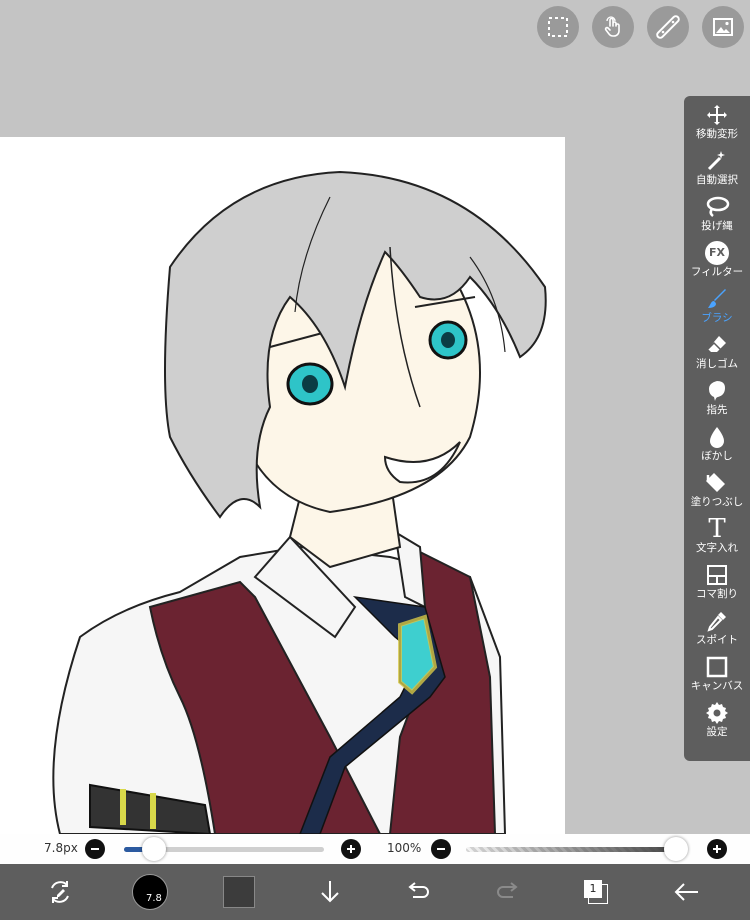 The image size is (750, 920). I want to click on rotate-tools-icon, so click(60, 892).